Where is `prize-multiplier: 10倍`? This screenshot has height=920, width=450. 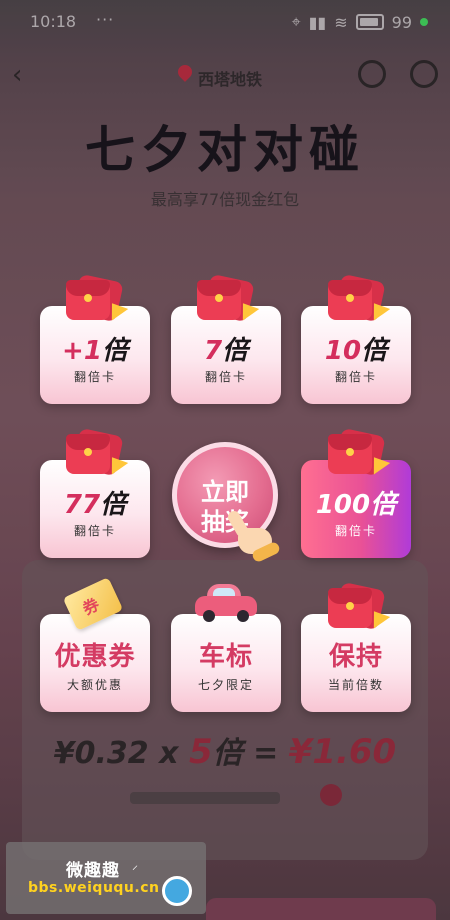 prize-multiplier: 10倍 is located at coordinates (356, 351).